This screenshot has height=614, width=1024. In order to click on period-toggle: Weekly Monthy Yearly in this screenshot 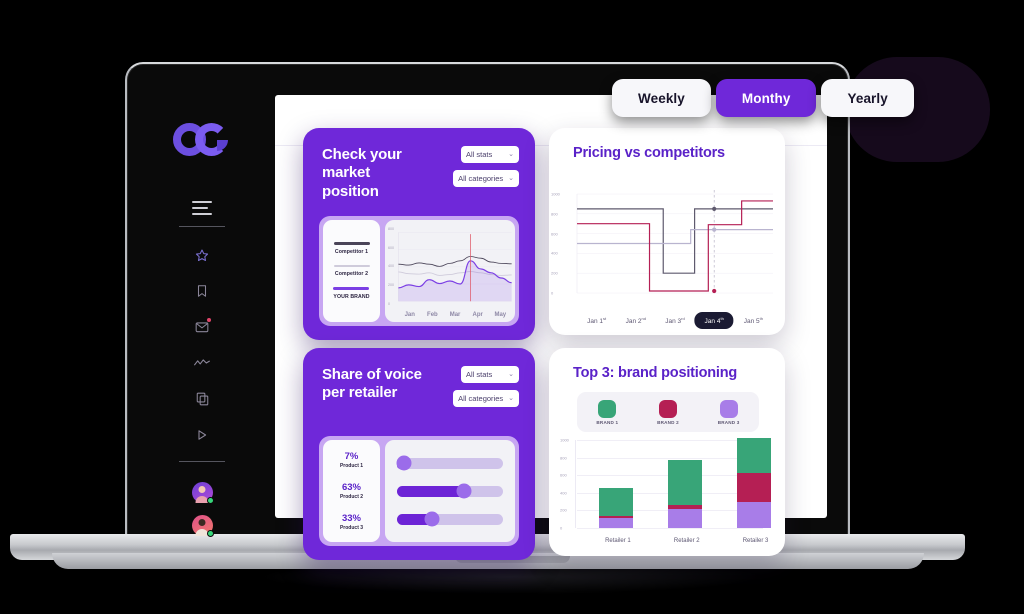, I will do `click(763, 98)`.